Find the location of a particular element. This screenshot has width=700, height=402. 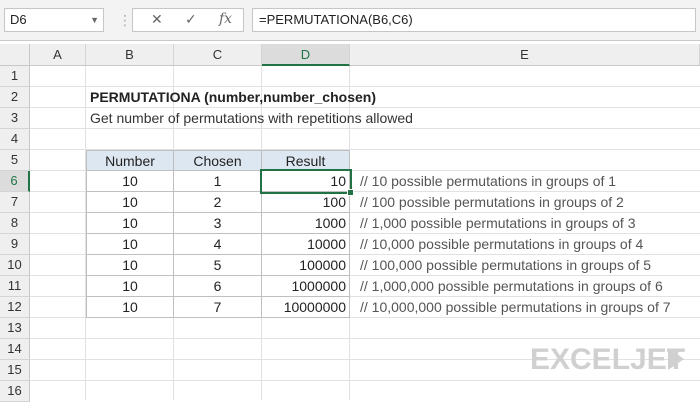

select-all-corner is located at coordinates (15, 55).